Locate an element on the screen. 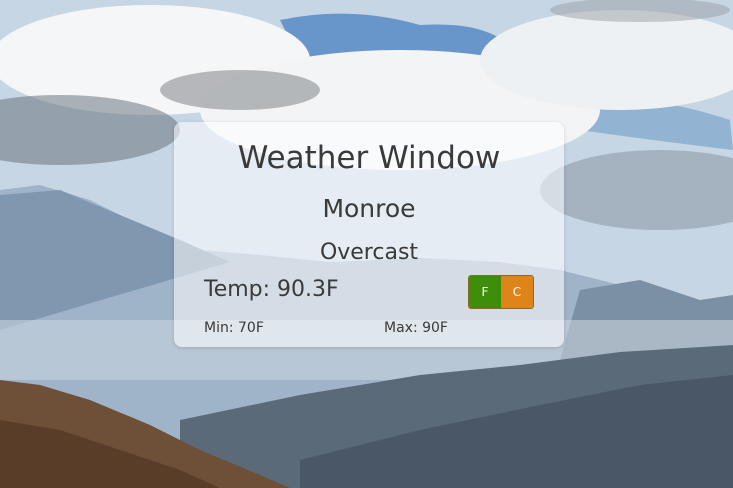  unit-toggle: F C is located at coordinates (501, 292).